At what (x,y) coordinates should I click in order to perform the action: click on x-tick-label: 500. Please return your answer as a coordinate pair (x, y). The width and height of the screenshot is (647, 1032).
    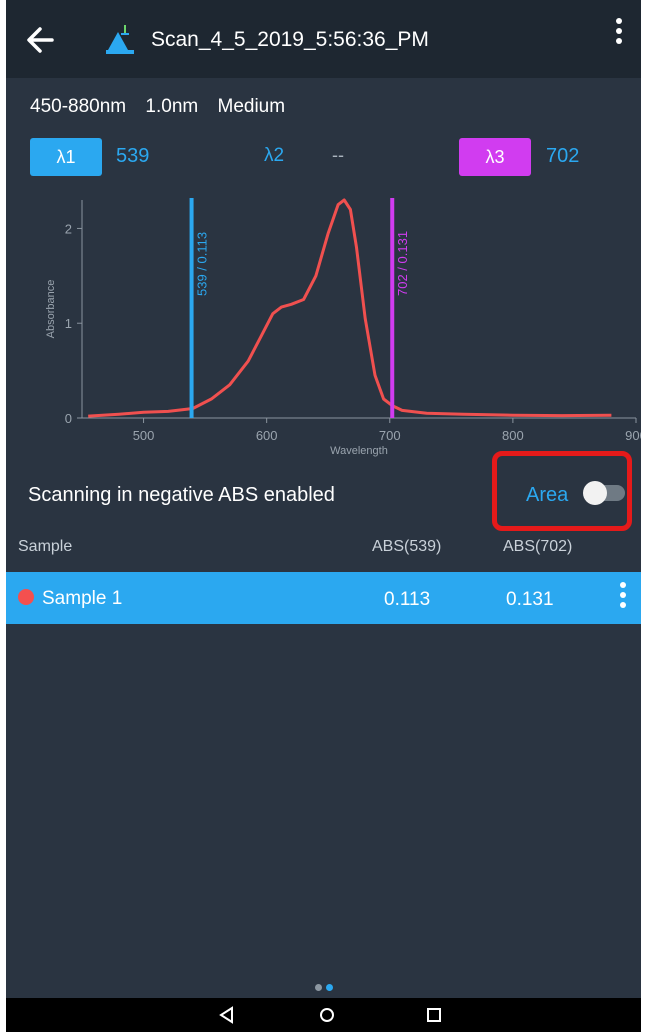
    Looking at the image, I should click on (144, 435).